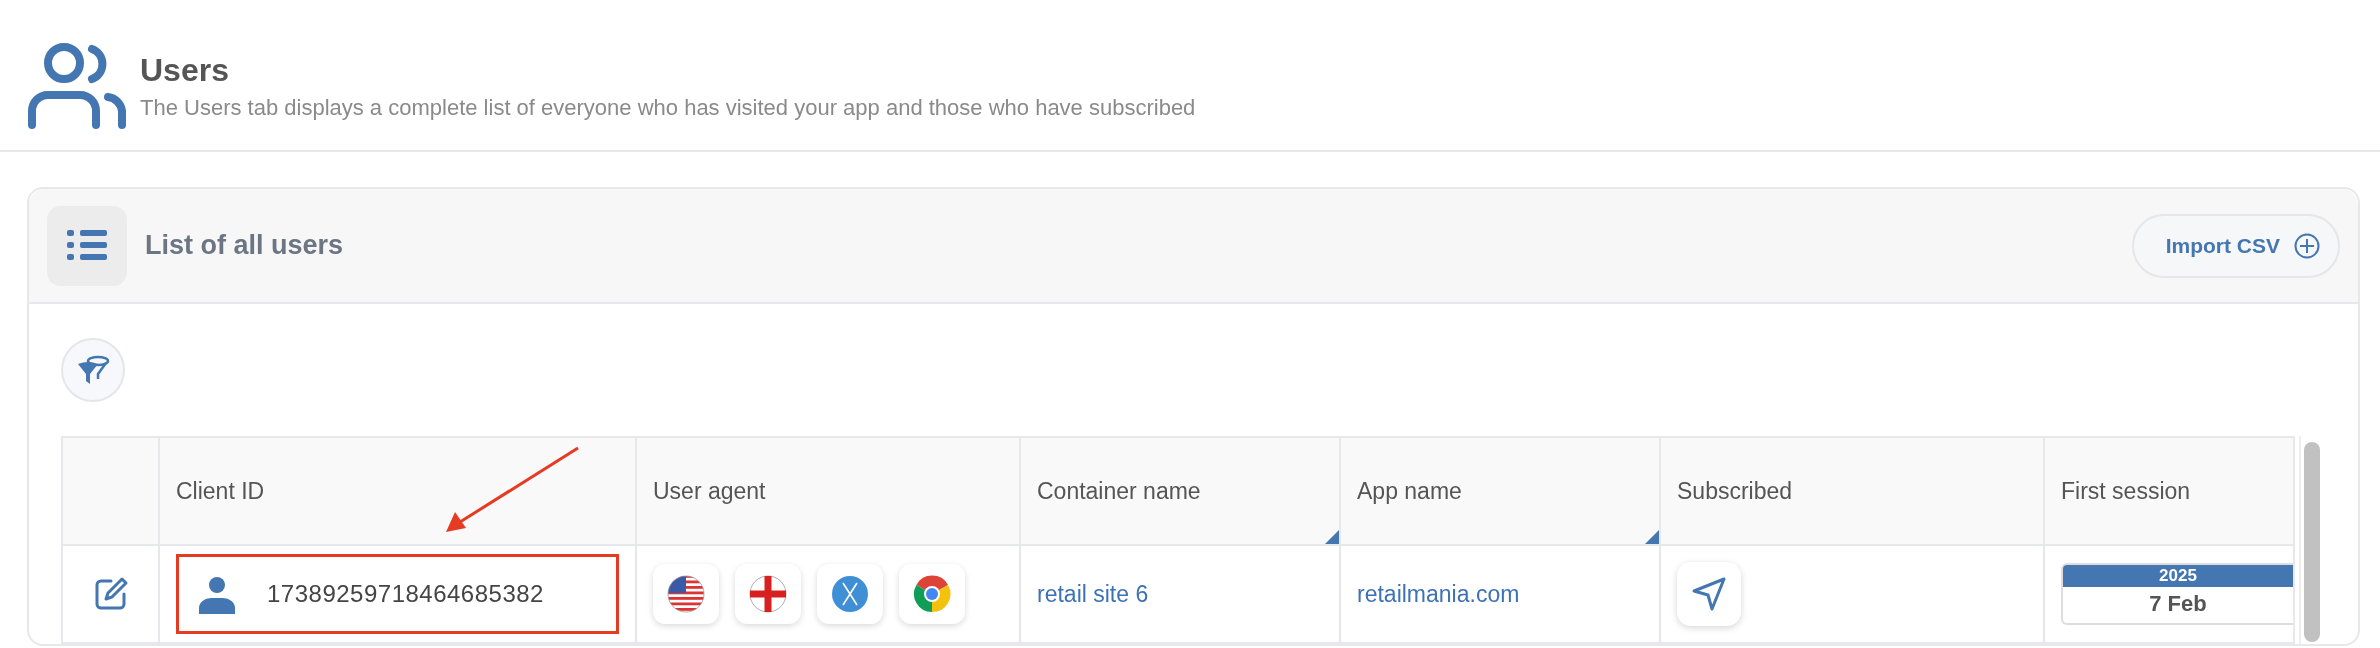 This screenshot has height=648, width=2380. I want to click on column-title: First session, so click(2126, 491).